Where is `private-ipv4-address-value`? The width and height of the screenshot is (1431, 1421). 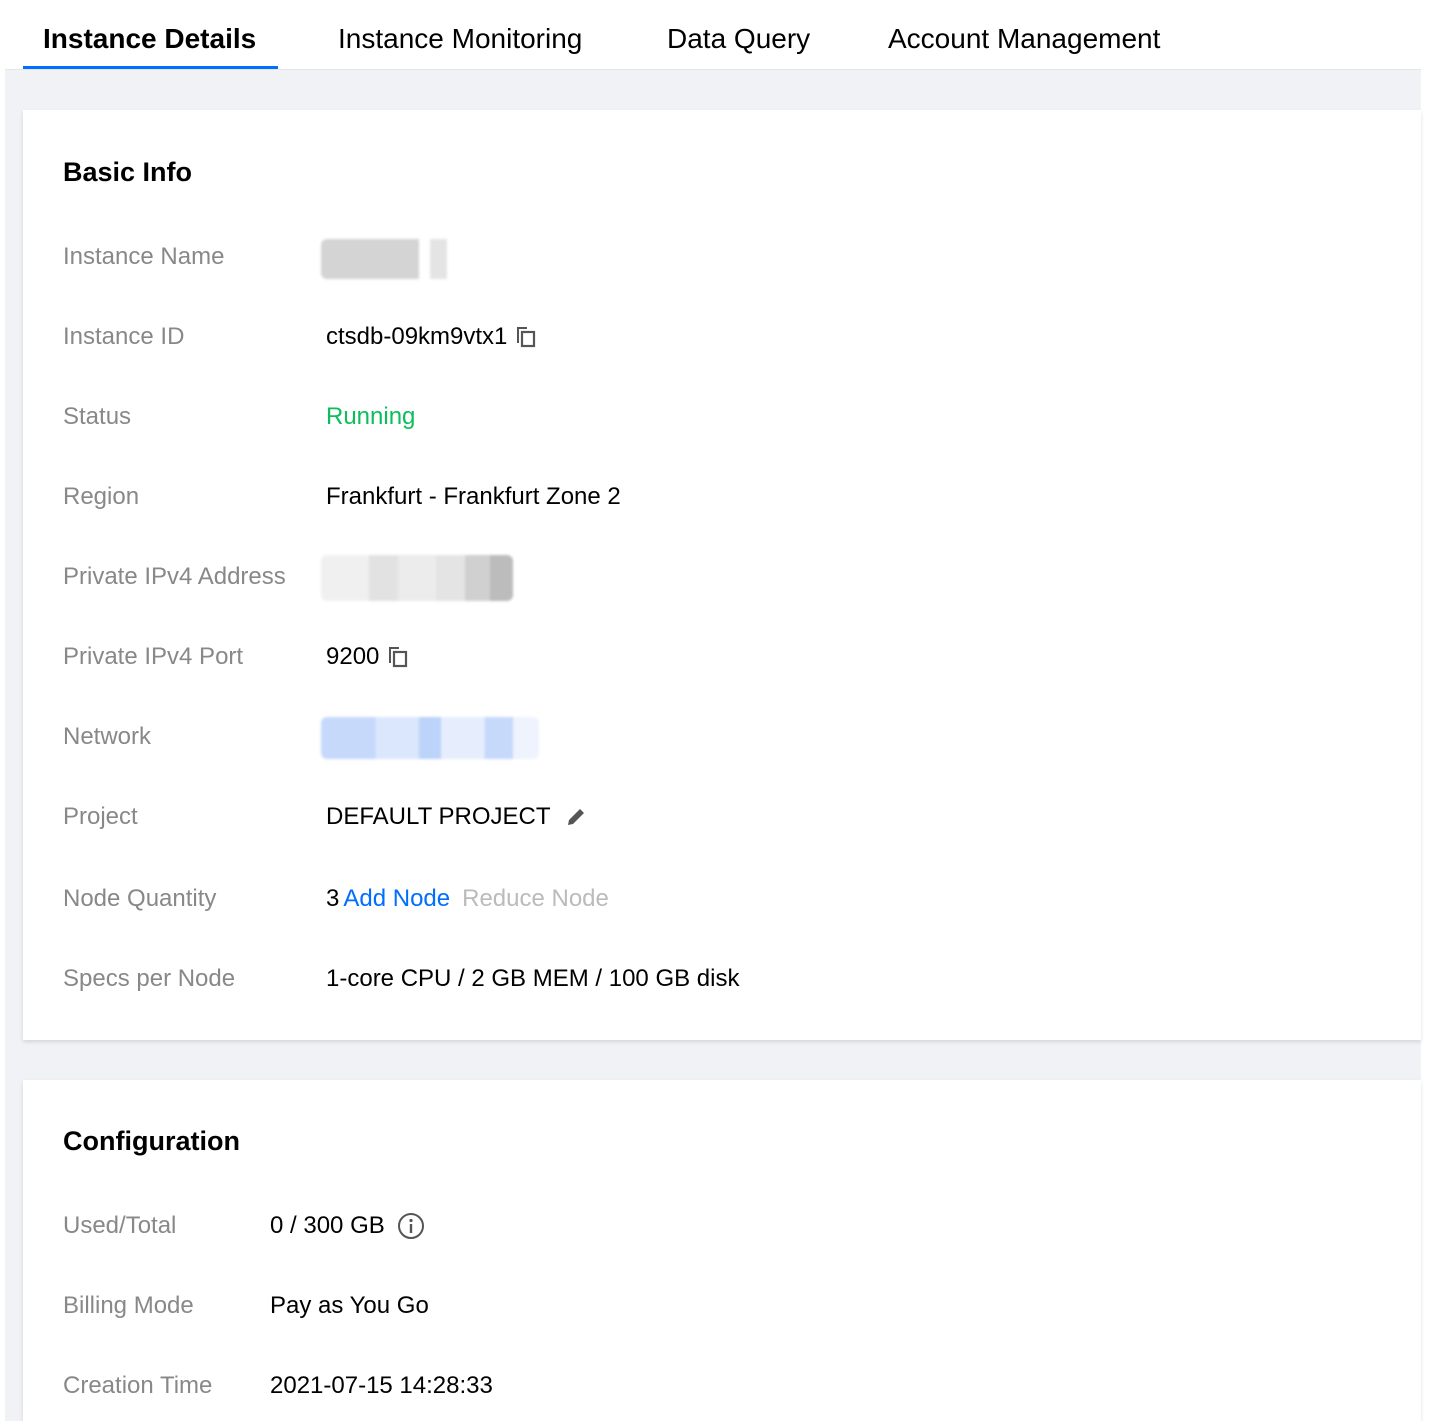 private-ipv4-address-value is located at coordinates (417, 578).